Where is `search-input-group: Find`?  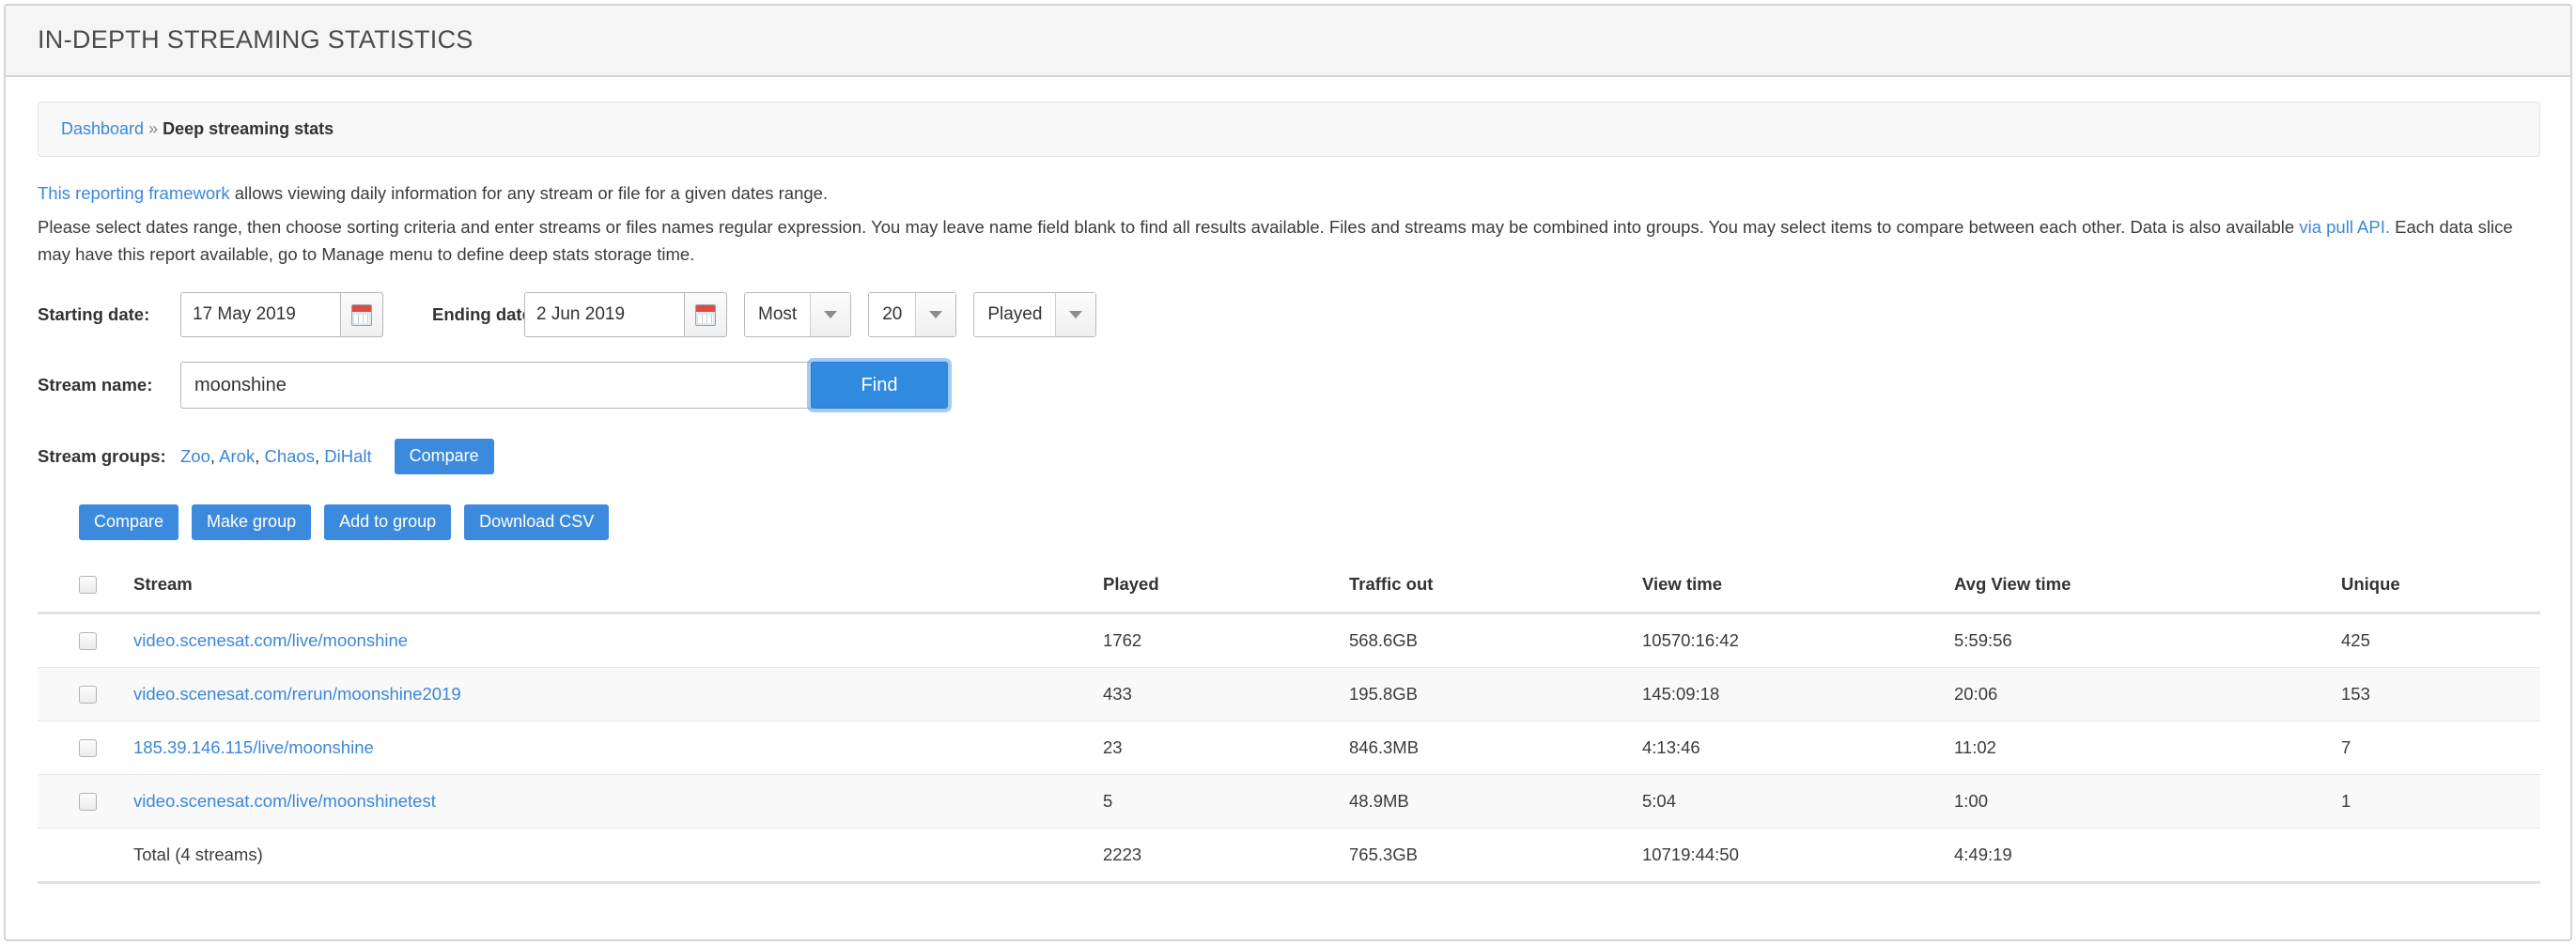 search-input-group: Find is located at coordinates (564, 386).